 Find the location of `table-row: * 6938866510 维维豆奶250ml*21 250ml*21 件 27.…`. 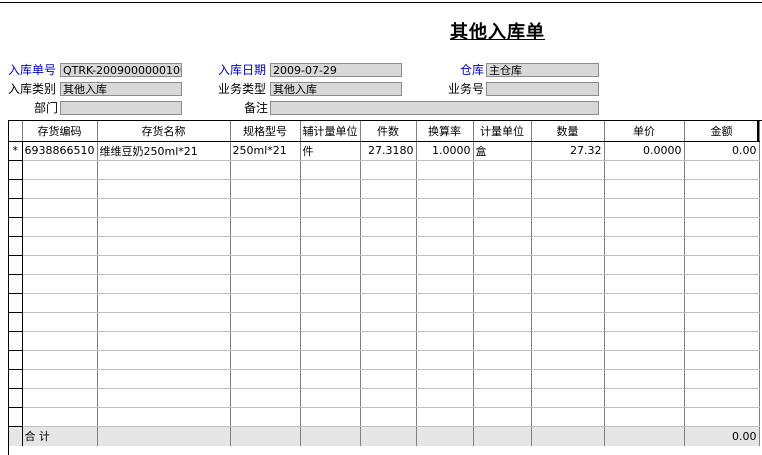

table-row: * 6938866510 维维豆奶250ml*21 250ml*21 件 27.… is located at coordinates (384, 151).